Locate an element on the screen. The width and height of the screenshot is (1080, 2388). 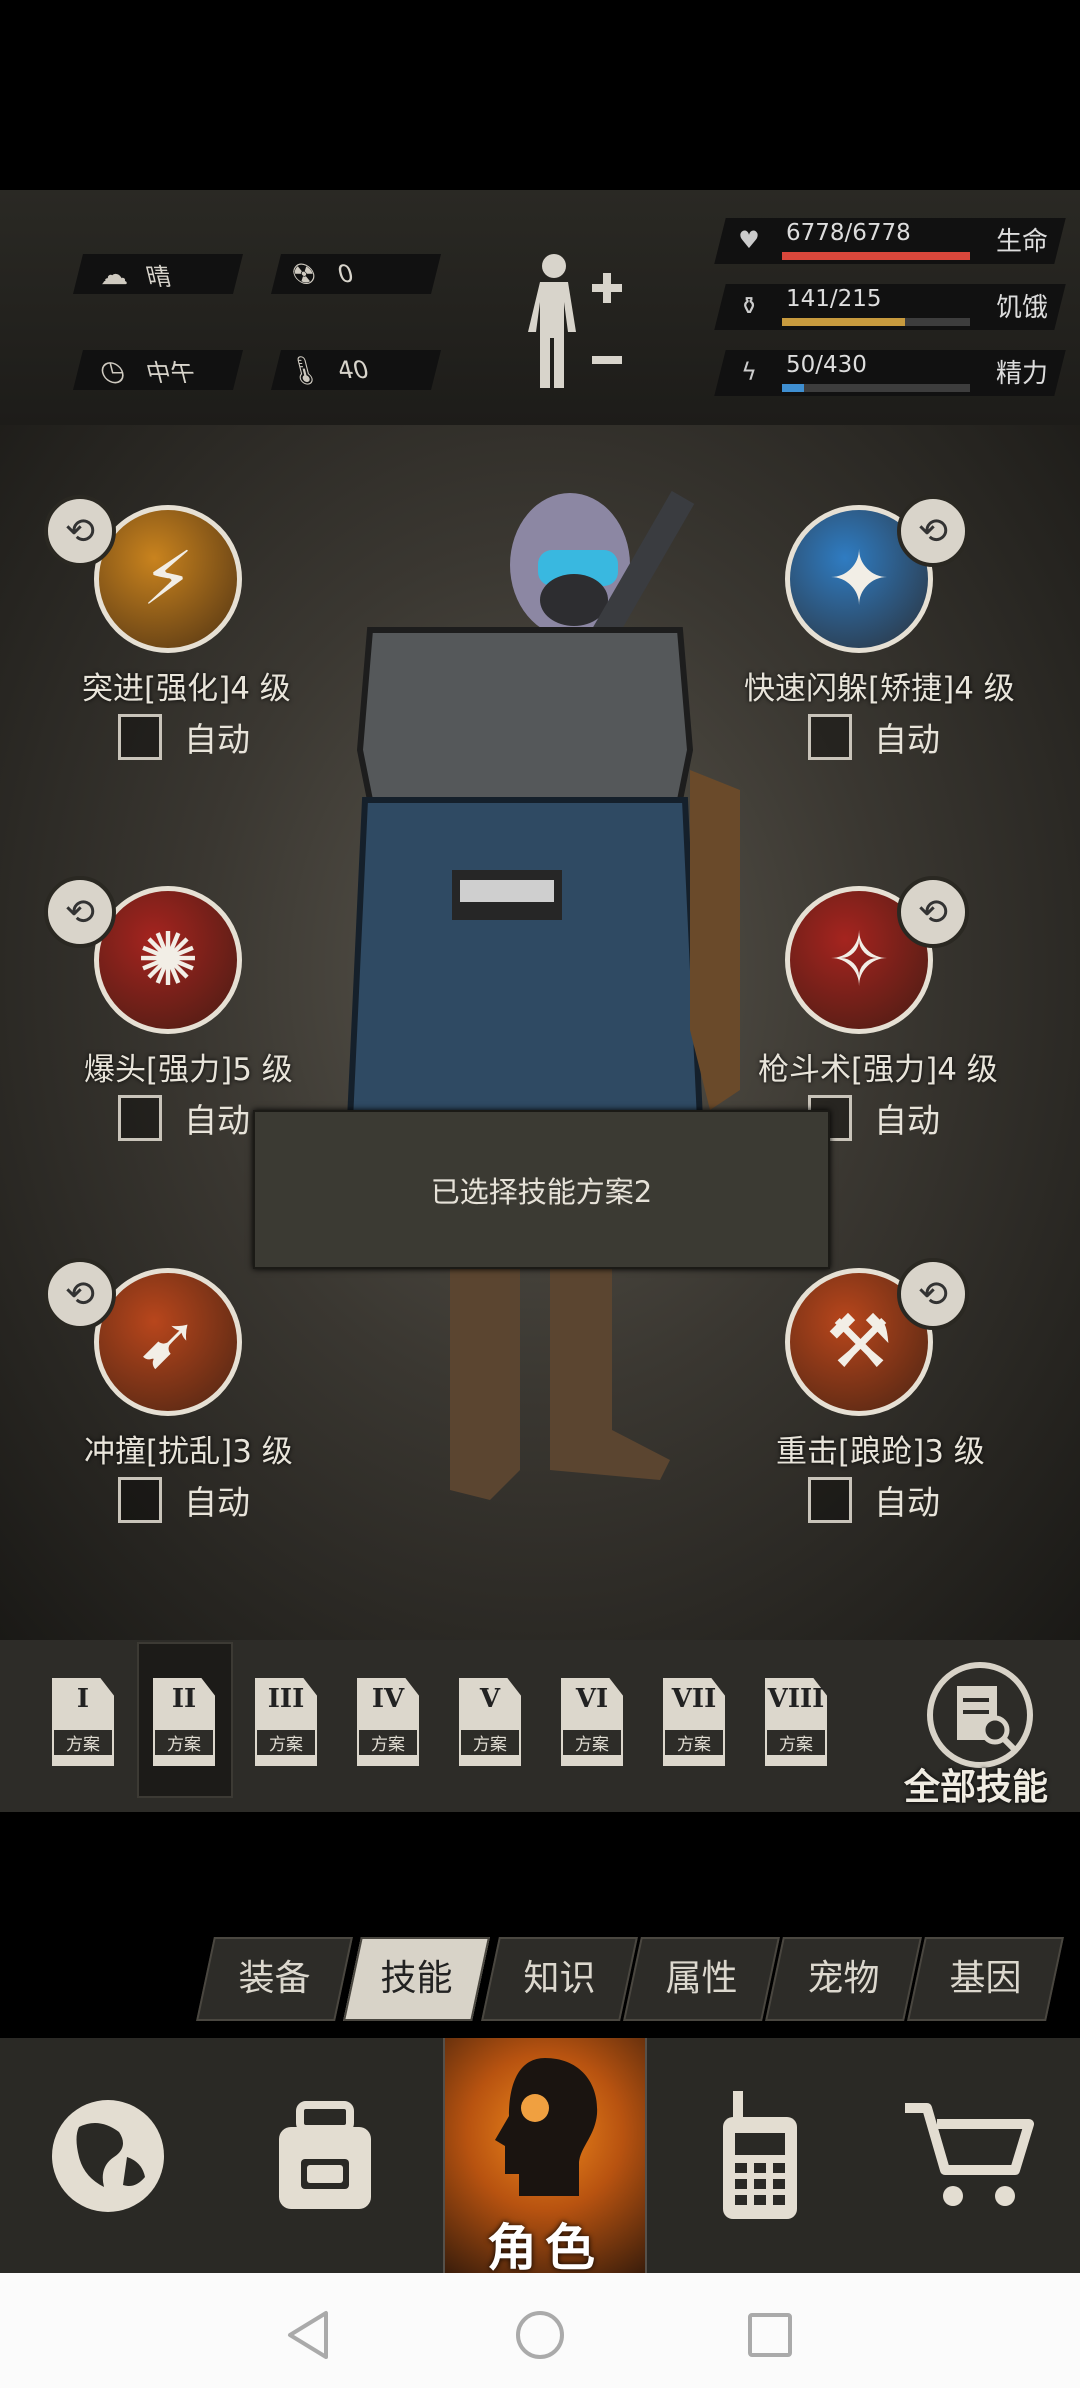
charge-icon: ➹ is located at coordinates (168, 1342).